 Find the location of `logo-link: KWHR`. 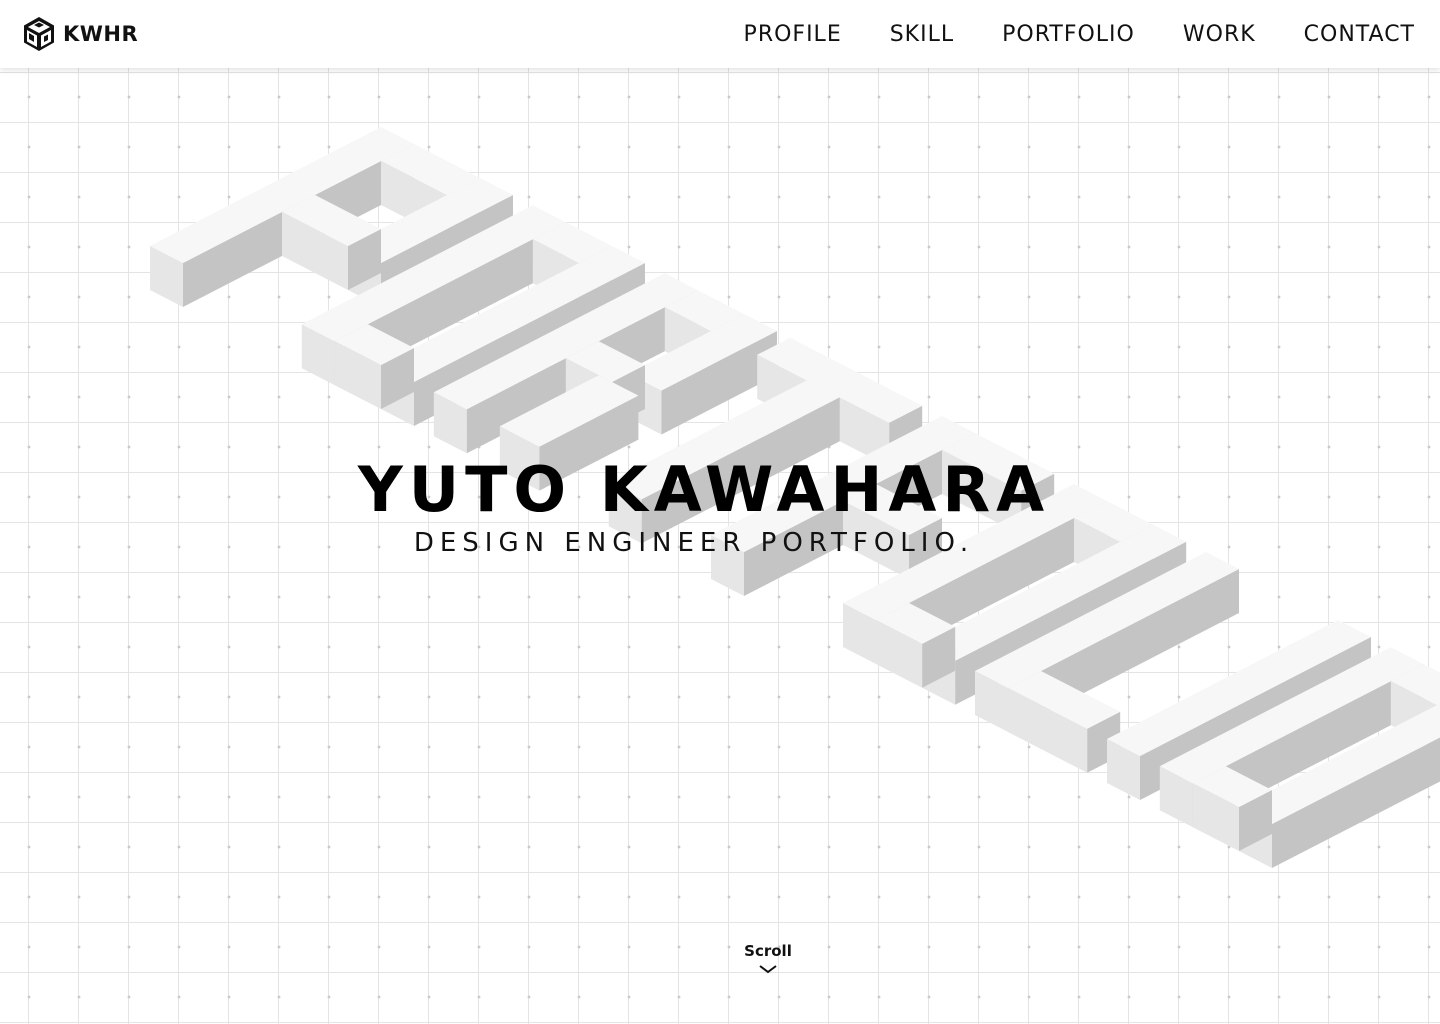

logo-link: KWHR is located at coordinates (80, 34).